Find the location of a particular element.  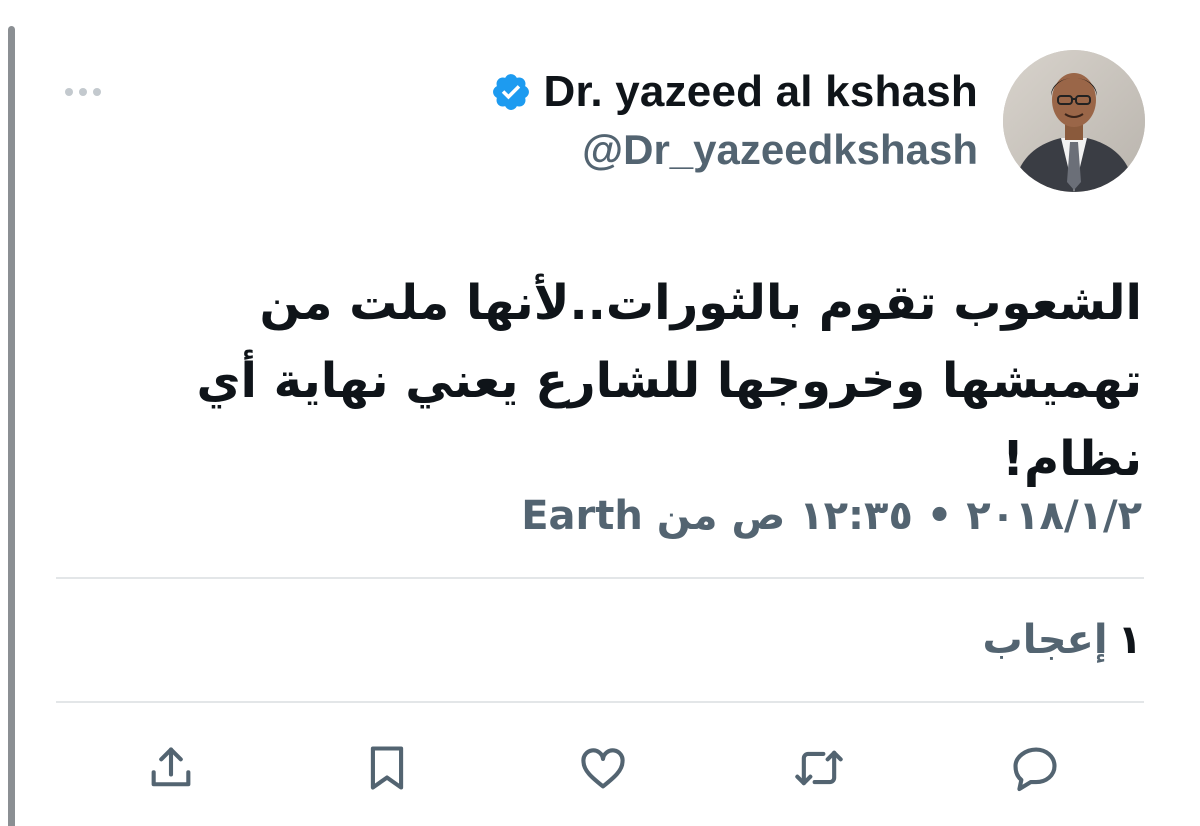

share-icon is located at coordinates (171, 767).